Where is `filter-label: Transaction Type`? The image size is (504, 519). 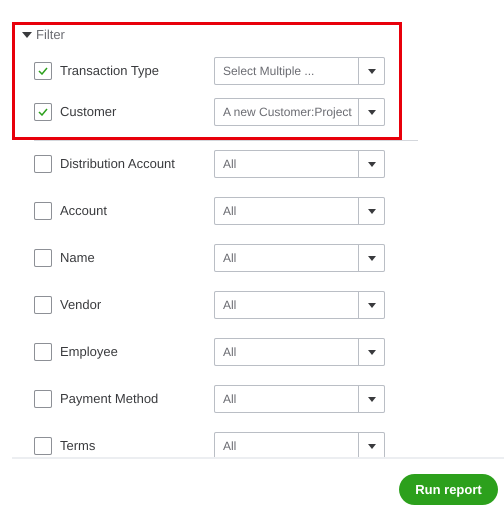 filter-label: Transaction Type is located at coordinates (110, 71).